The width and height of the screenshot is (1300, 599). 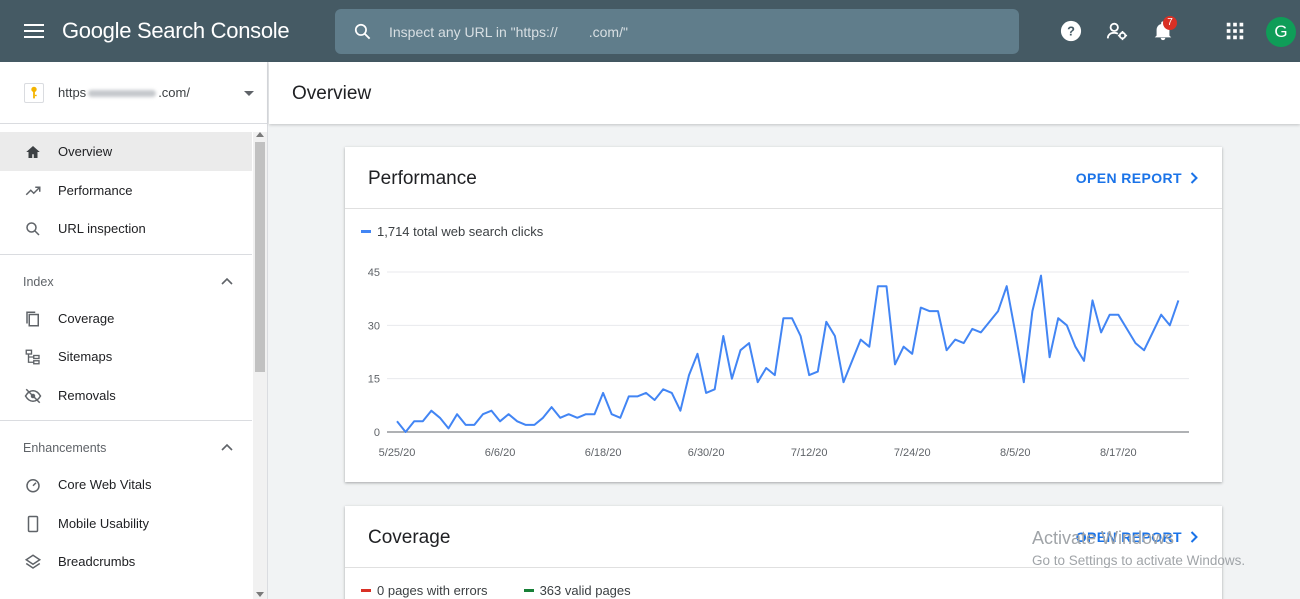 I want to click on sidebar-item-label: Performance, so click(x=95, y=190).